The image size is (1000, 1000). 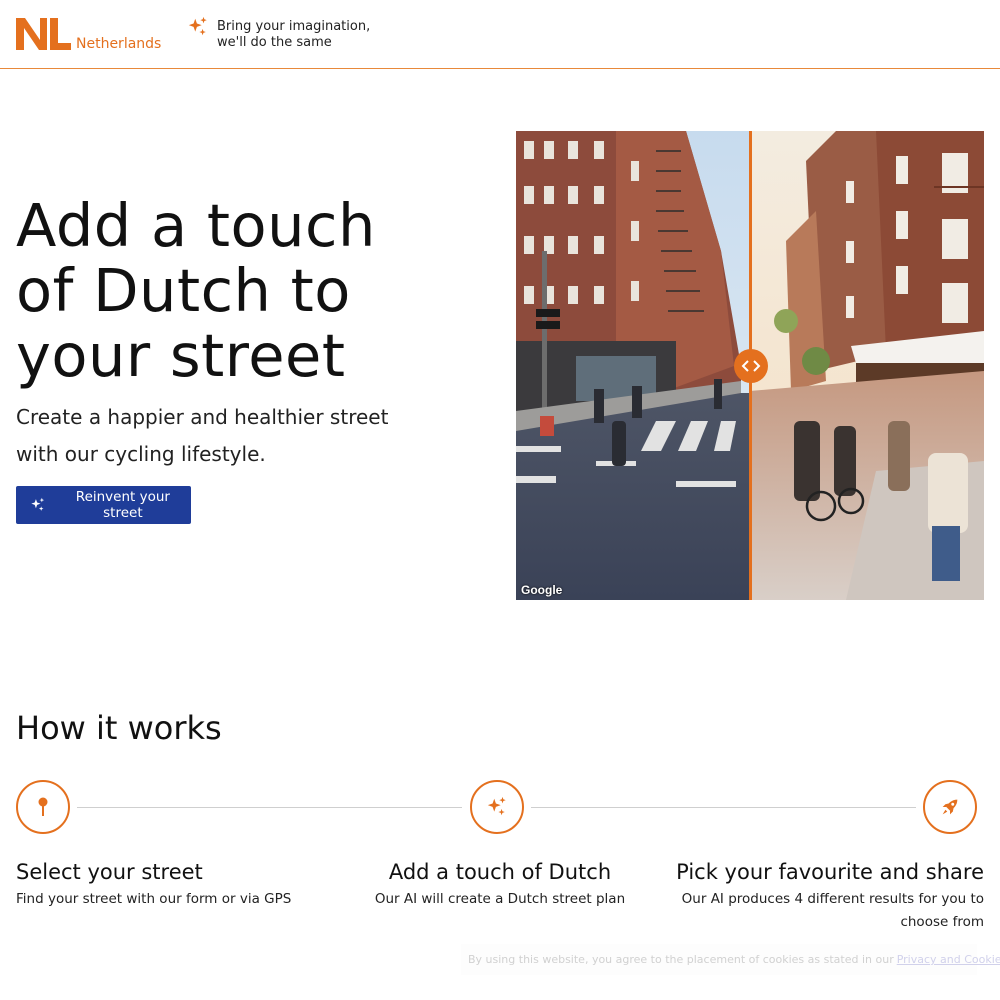 I want to click on step-3-circle, so click(x=950, y=807).